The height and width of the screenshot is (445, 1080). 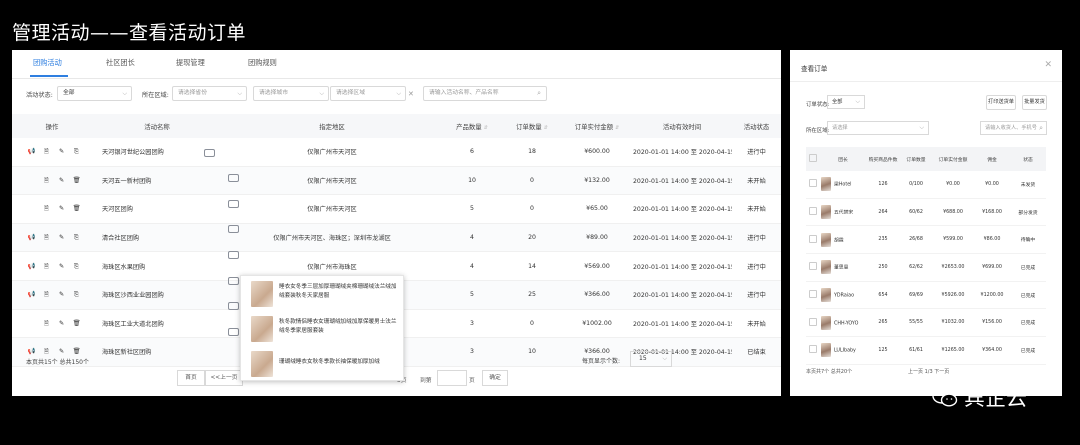 What do you see at coordinates (818, 105) in the screenshot?
I see `order-status-label: 订单状态:` at bounding box center [818, 105].